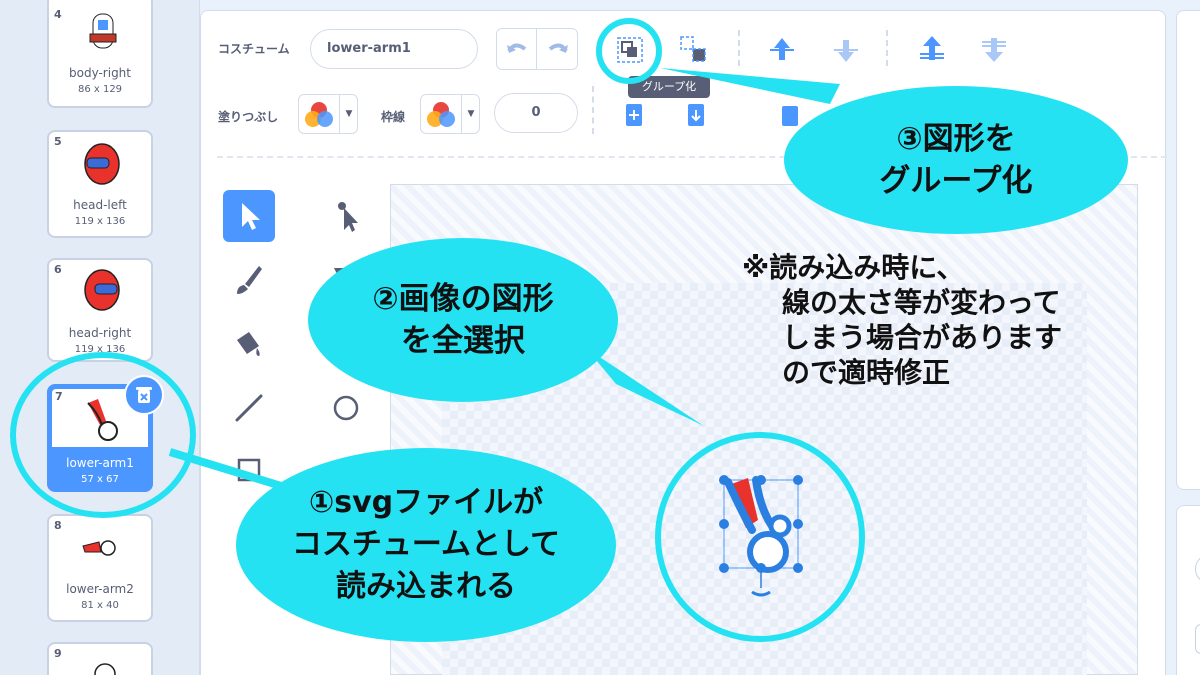 The image size is (1200, 675). I want to click on outline-width-value: 0, so click(536, 112).